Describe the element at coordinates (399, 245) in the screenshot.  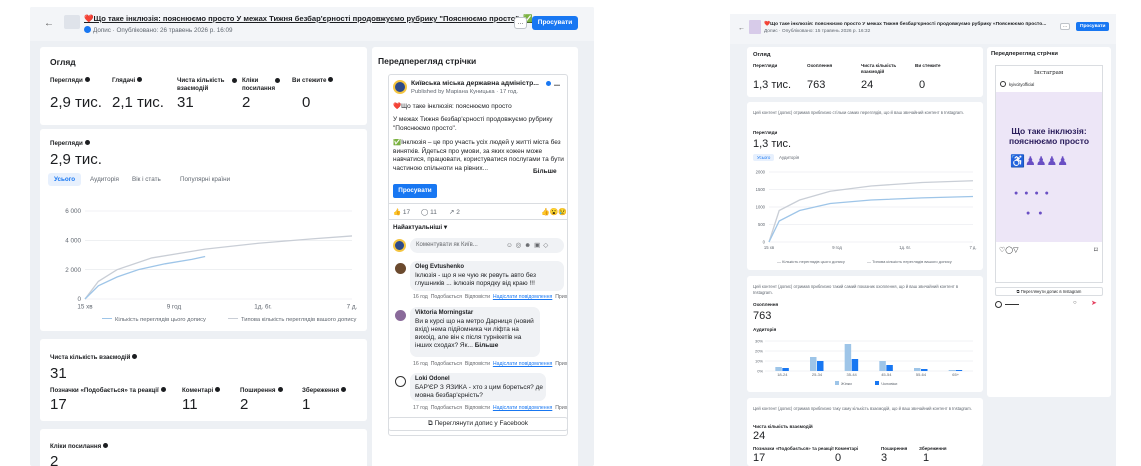
I see `commenter-avatar` at that location.